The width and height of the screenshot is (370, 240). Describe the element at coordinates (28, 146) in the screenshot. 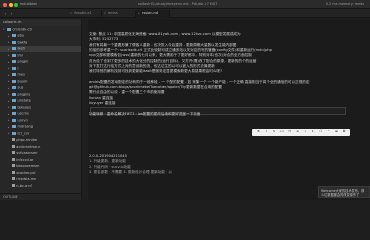

I see `sidebar-item-label: acdcmntme.n` at that location.